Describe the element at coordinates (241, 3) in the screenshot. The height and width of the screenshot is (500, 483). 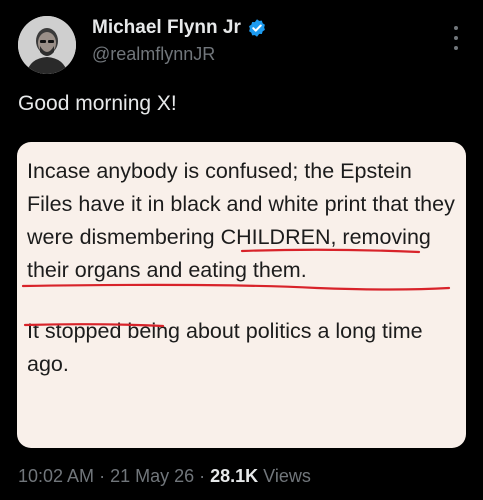
I see `previous-tweet-remnant` at that location.